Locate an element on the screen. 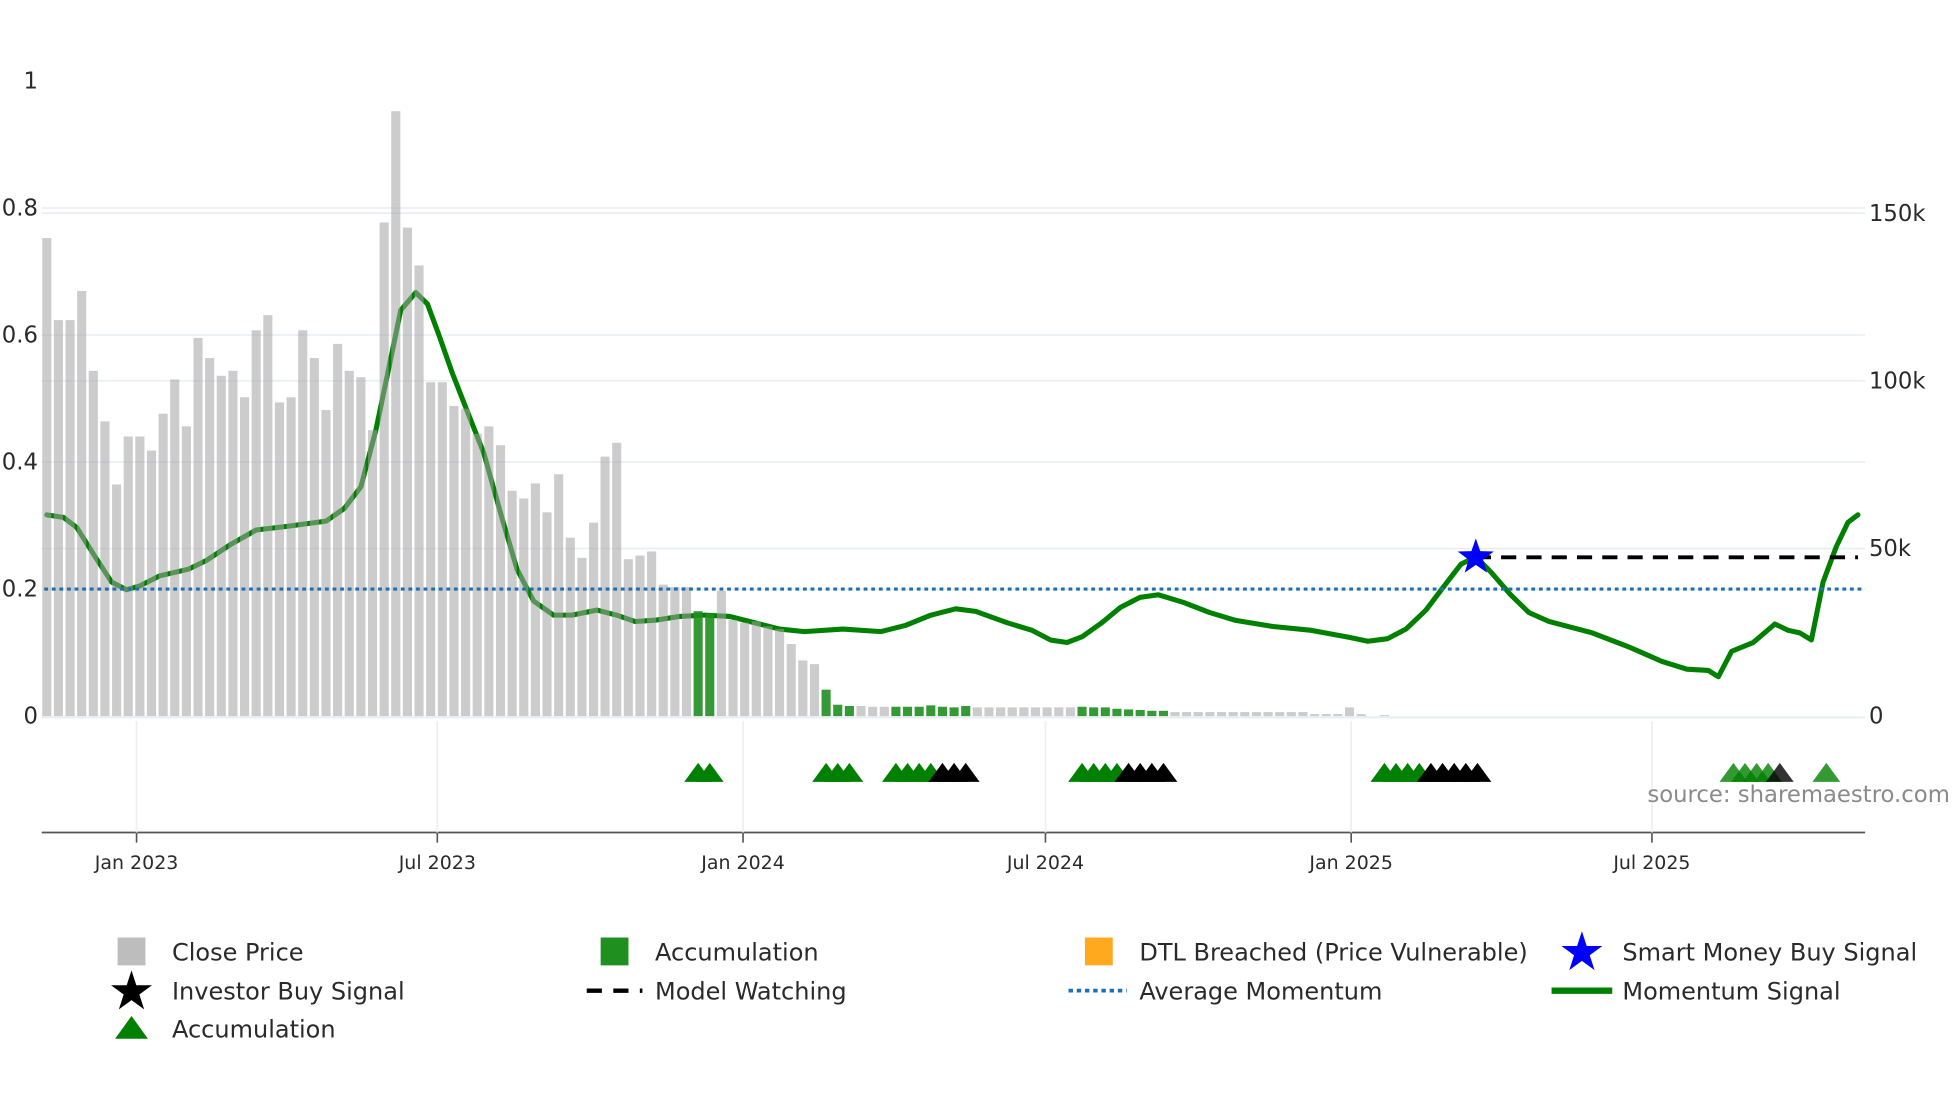  legend-item: Momentum Signal is located at coordinates (1696, 992).